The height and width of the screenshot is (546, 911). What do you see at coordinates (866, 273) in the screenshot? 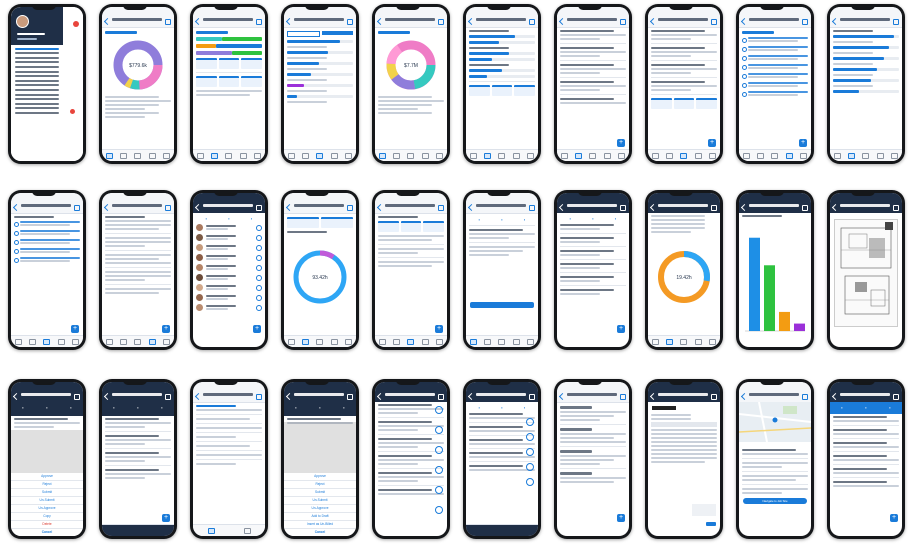
I see `floor-plan-image` at bounding box center [866, 273].